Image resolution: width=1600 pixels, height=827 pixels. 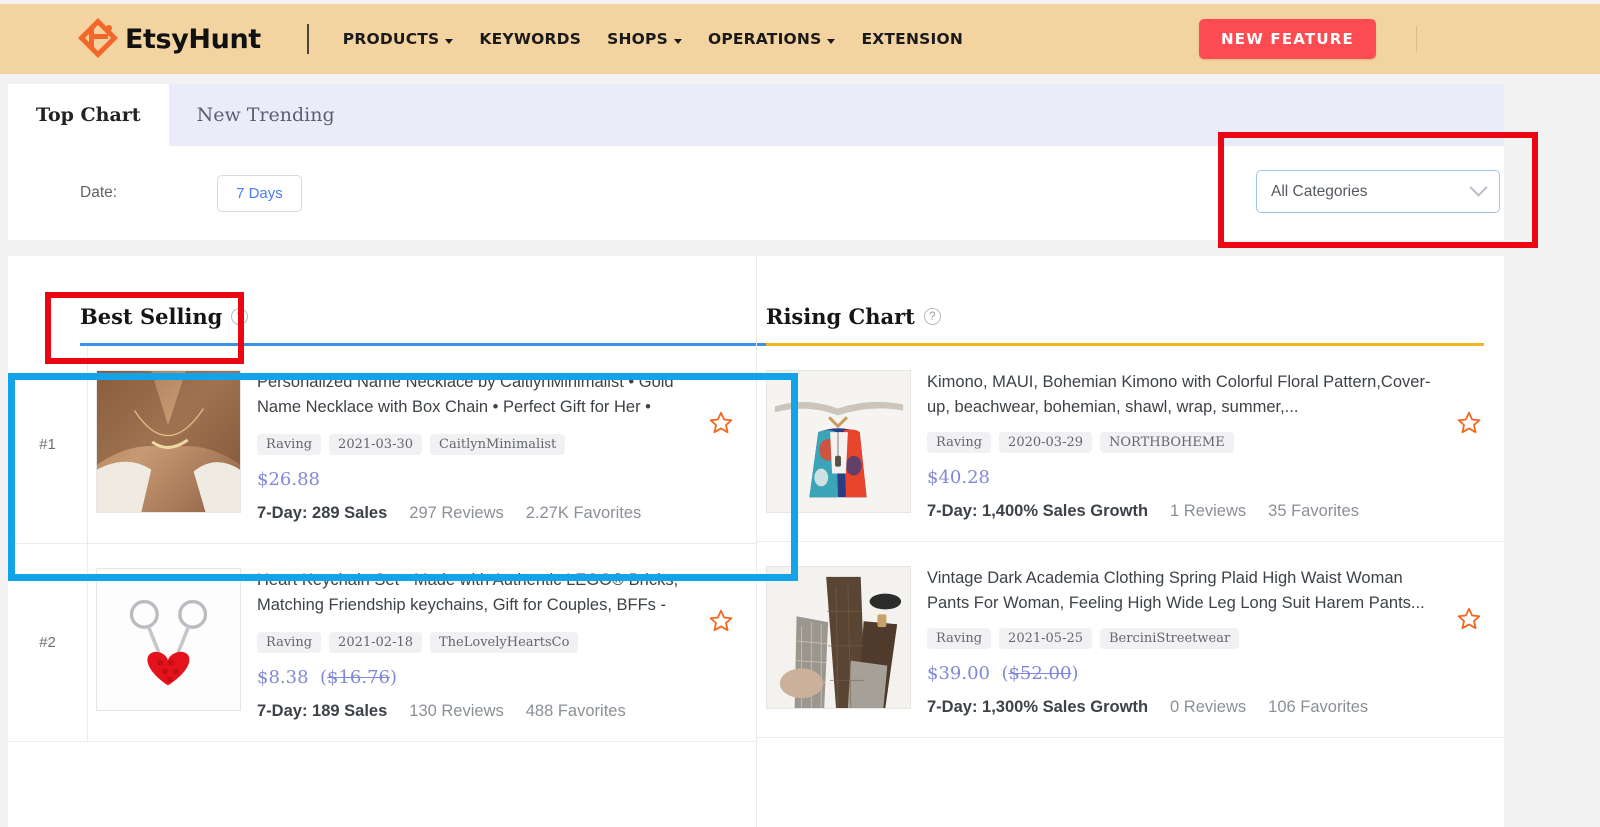 I want to click on product-tags: Raving 2021-02-18 TheLovelyHeartsCo, so click(x=498, y=642).